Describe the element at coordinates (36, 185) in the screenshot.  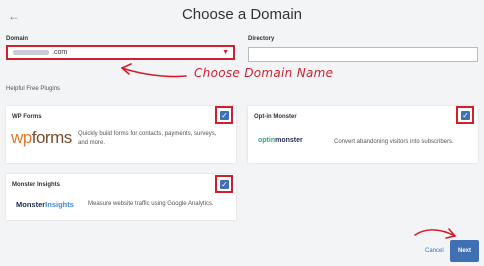
I see `plugin-title: Monster Insights` at that location.